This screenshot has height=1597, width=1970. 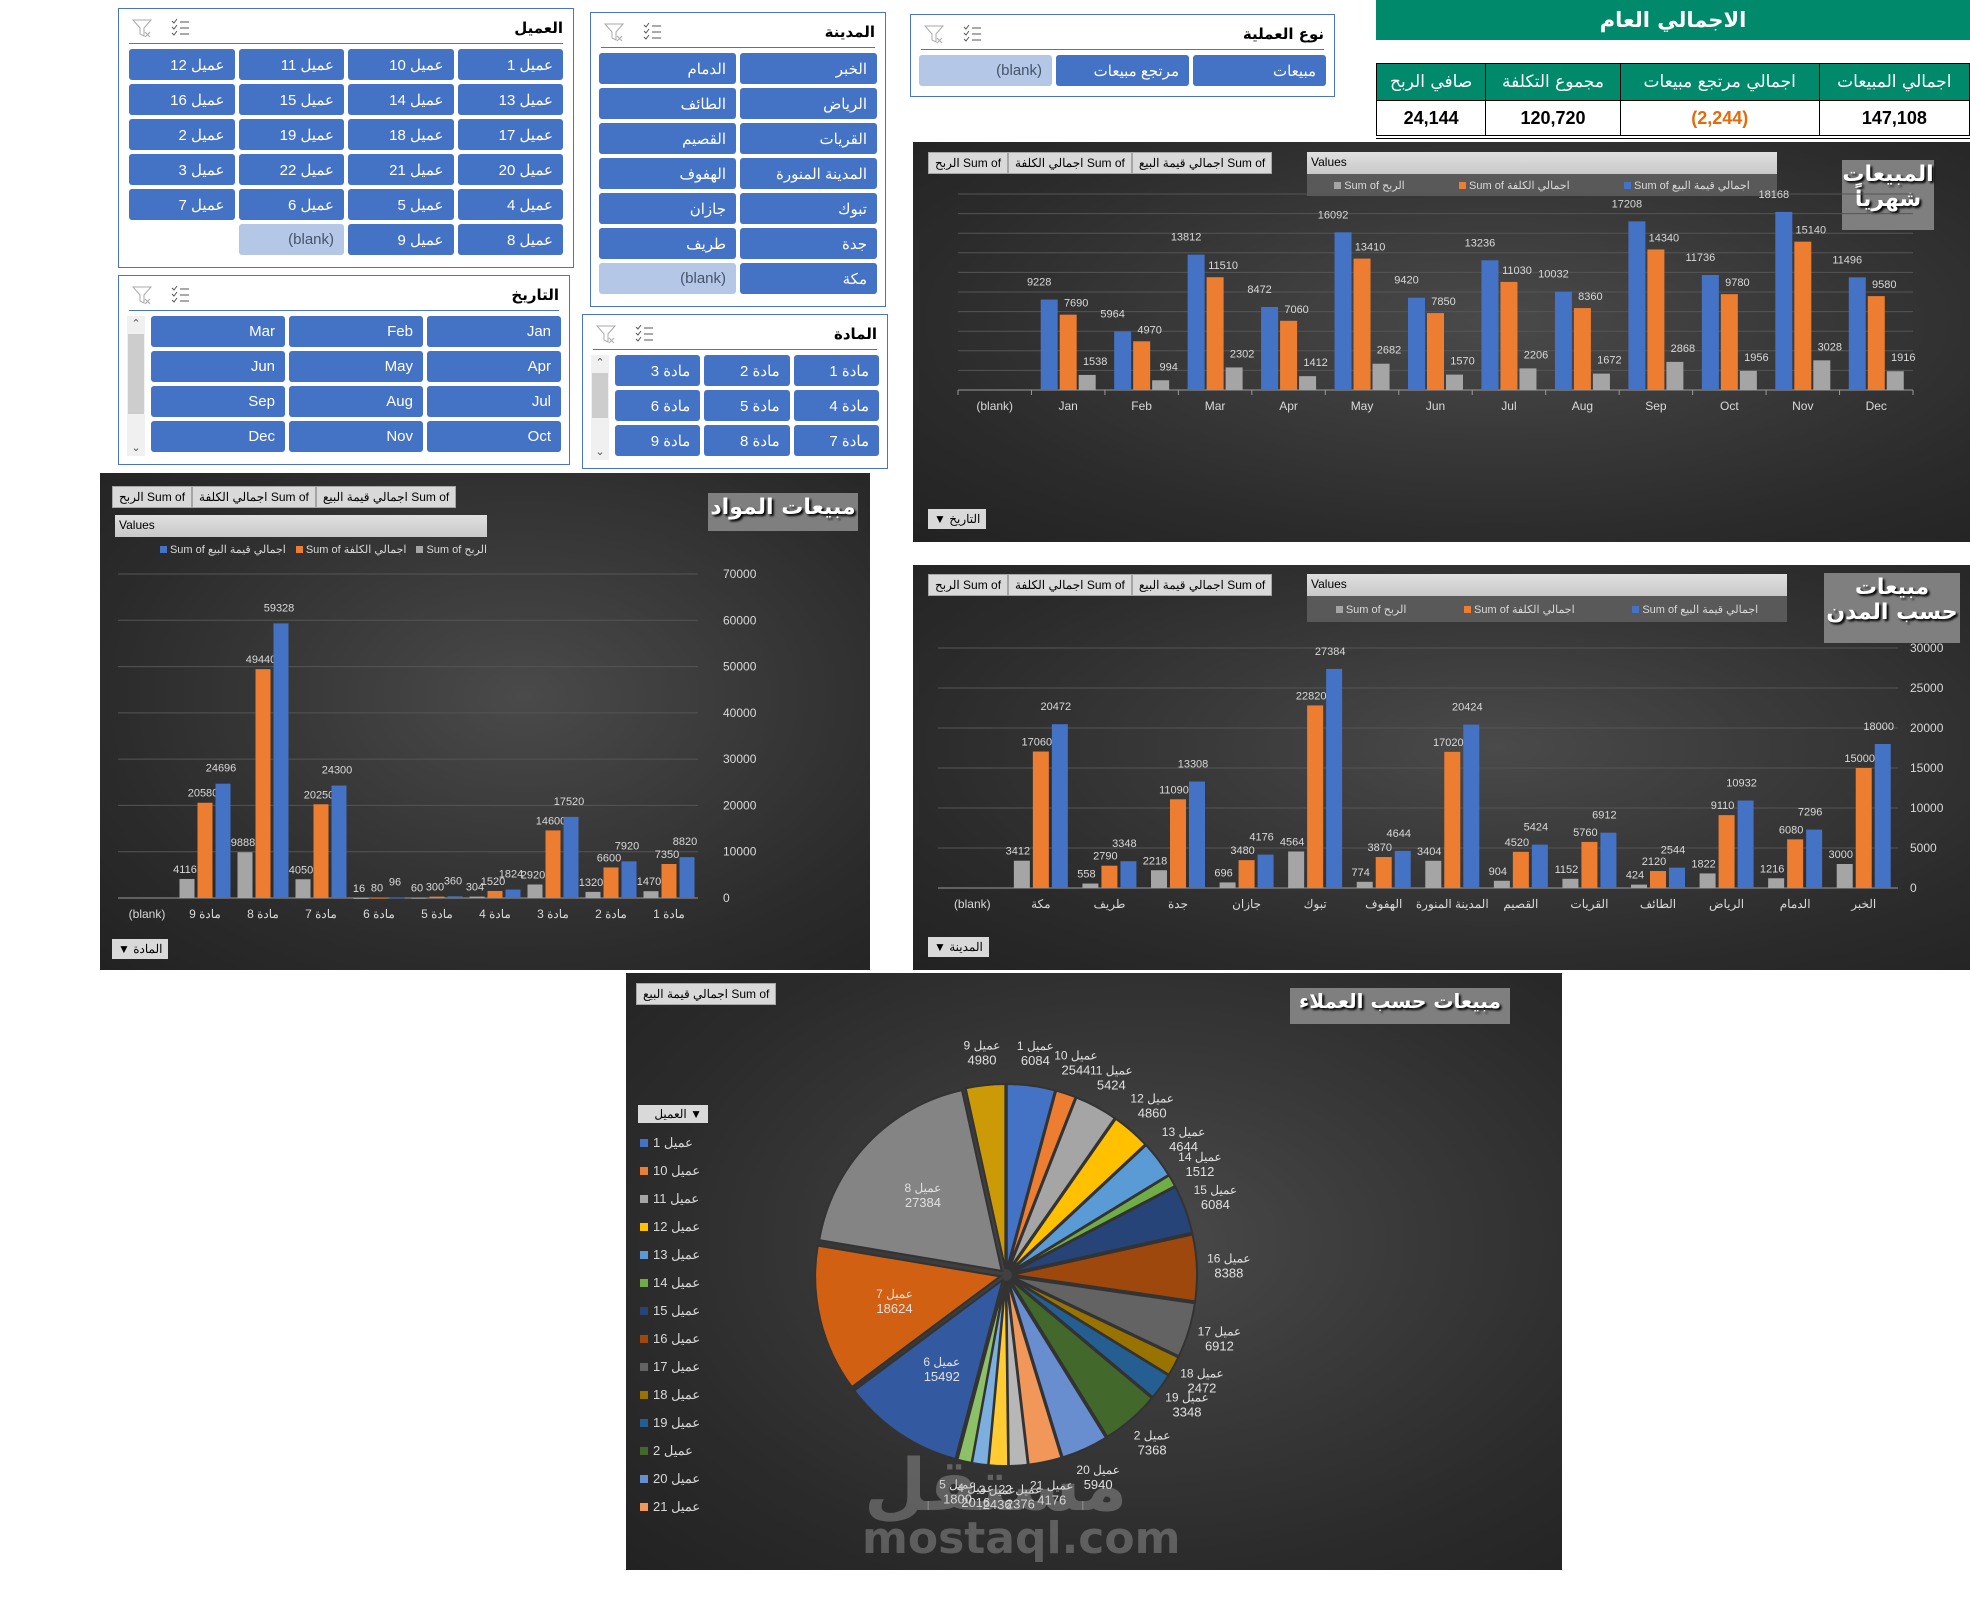 What do you see at coordinates (836, 370) in the screenshot?
I see `slicer-item: مادة 1` at bounding box center [836, 370].